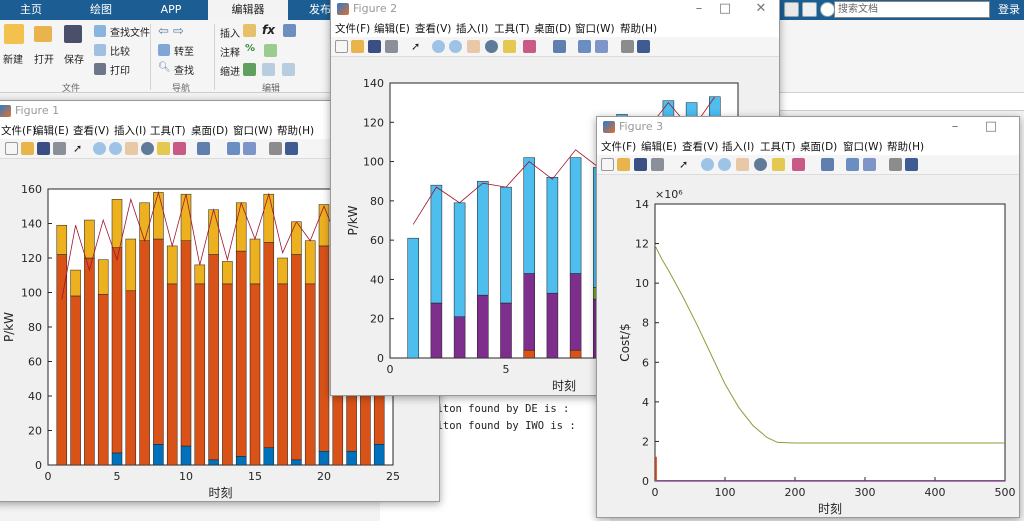 The width and height of the screenshot is (1024, 521). I want to click on goto-button: 转至, so click(184, 50).